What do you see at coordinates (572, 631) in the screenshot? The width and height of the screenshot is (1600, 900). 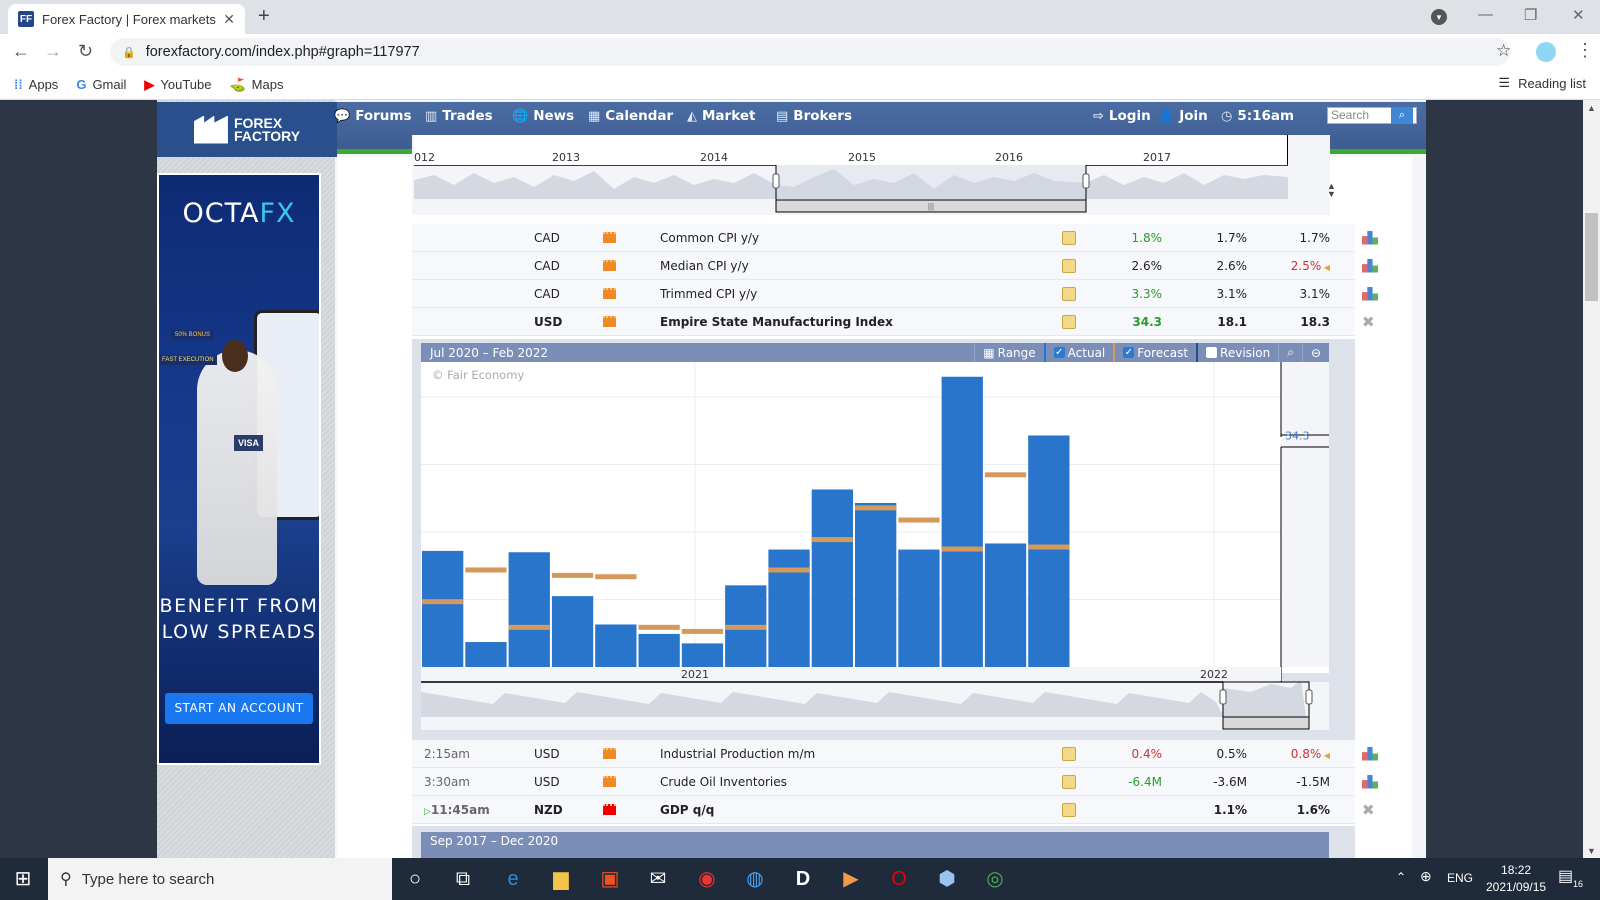 I see `actual-bar` at bounding box center [572, 631].